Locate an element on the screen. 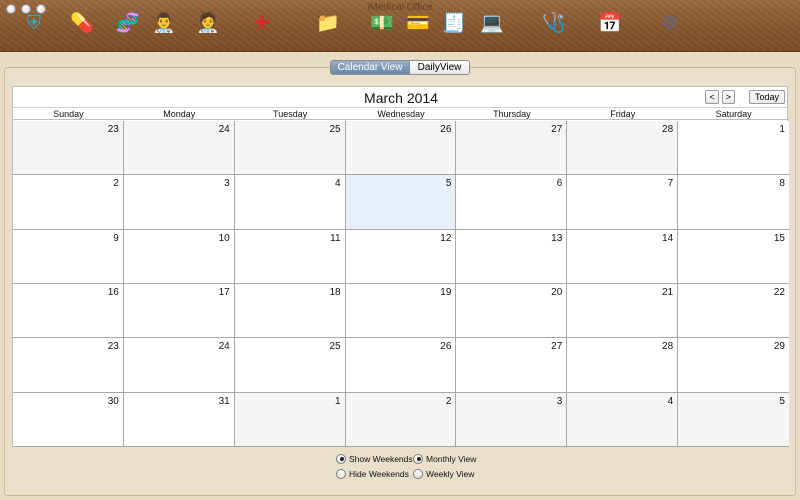 The width and height of the screenshot is (800, 500). toolbar-medical-cross-button: ✚ is located at coordinates (262, 32).